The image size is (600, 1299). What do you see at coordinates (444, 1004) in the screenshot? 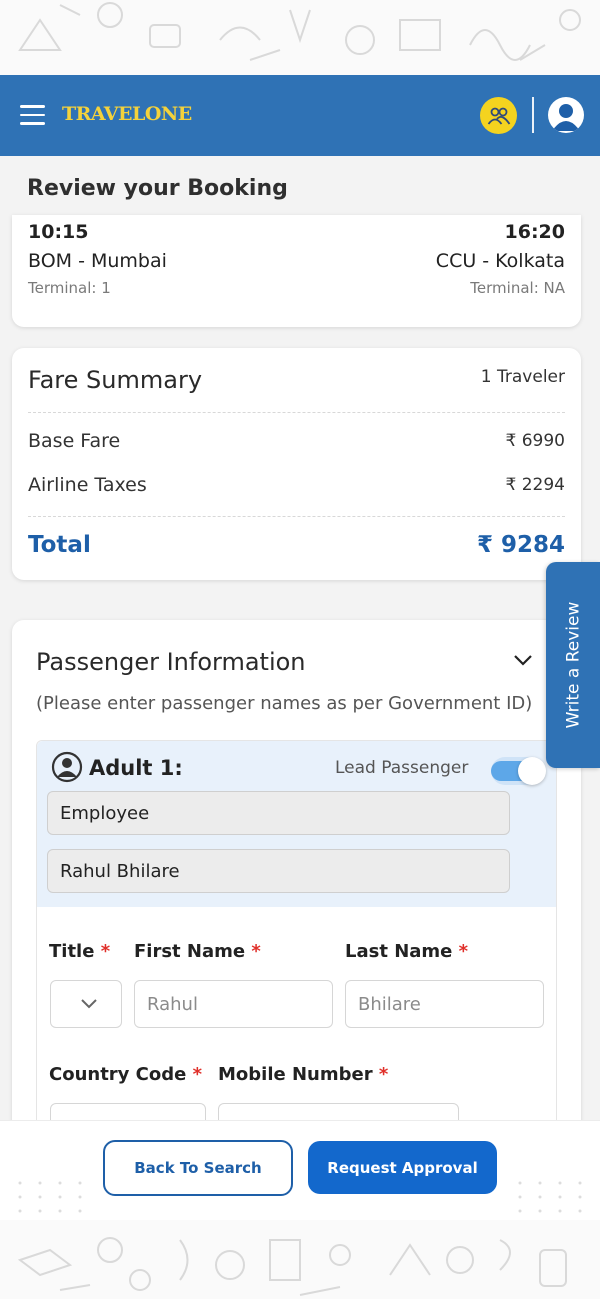
I see `last-name-input: Bhilare` at bounding box center [444, 1004].